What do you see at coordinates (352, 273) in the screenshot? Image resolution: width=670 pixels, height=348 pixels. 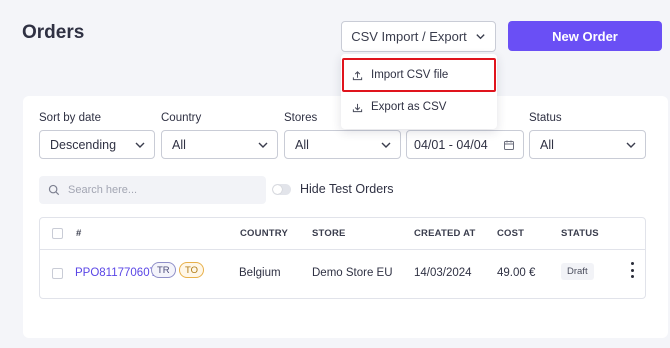 I see `order-store: Demo Store EU` at bounding box center [352, 273].